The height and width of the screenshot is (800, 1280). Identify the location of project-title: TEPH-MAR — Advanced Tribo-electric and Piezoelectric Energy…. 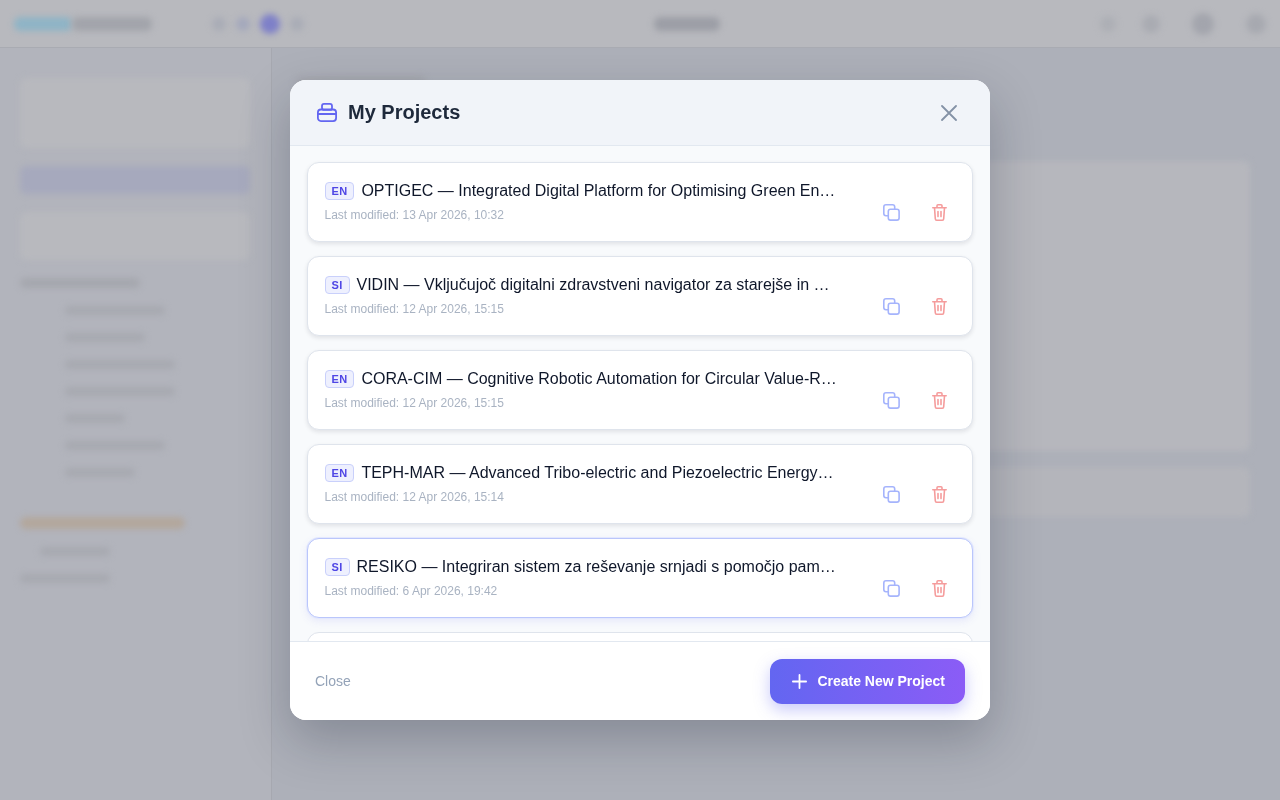
(597, 473).